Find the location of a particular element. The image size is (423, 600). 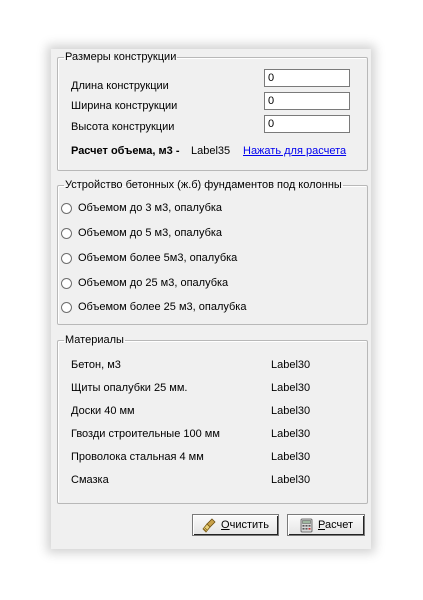

length-input is located at coordinates (307, 78).